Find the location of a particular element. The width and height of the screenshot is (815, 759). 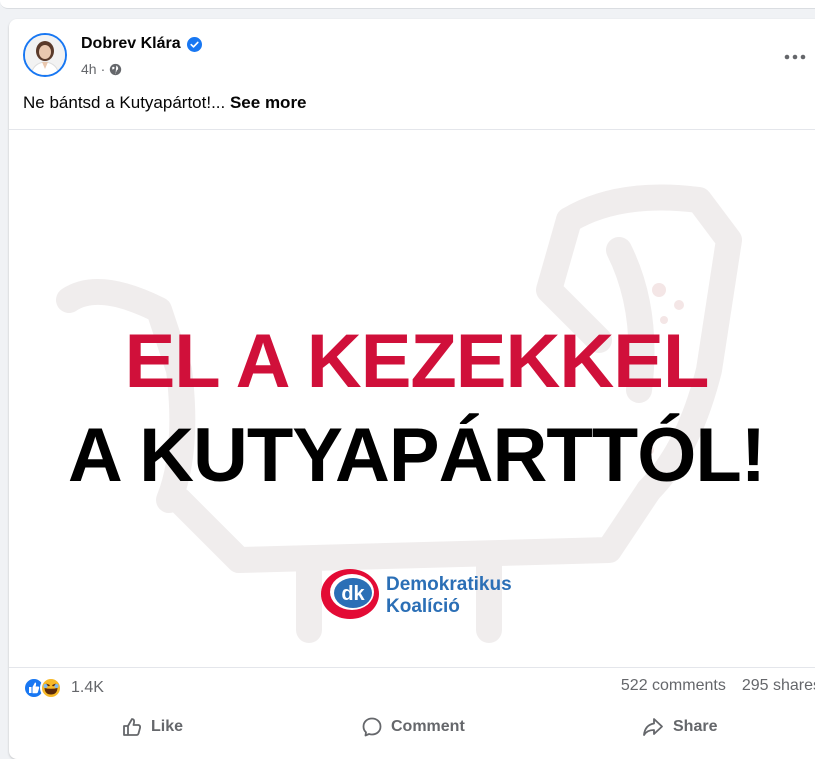

like-label: Like is located at coordinates (167, 726).